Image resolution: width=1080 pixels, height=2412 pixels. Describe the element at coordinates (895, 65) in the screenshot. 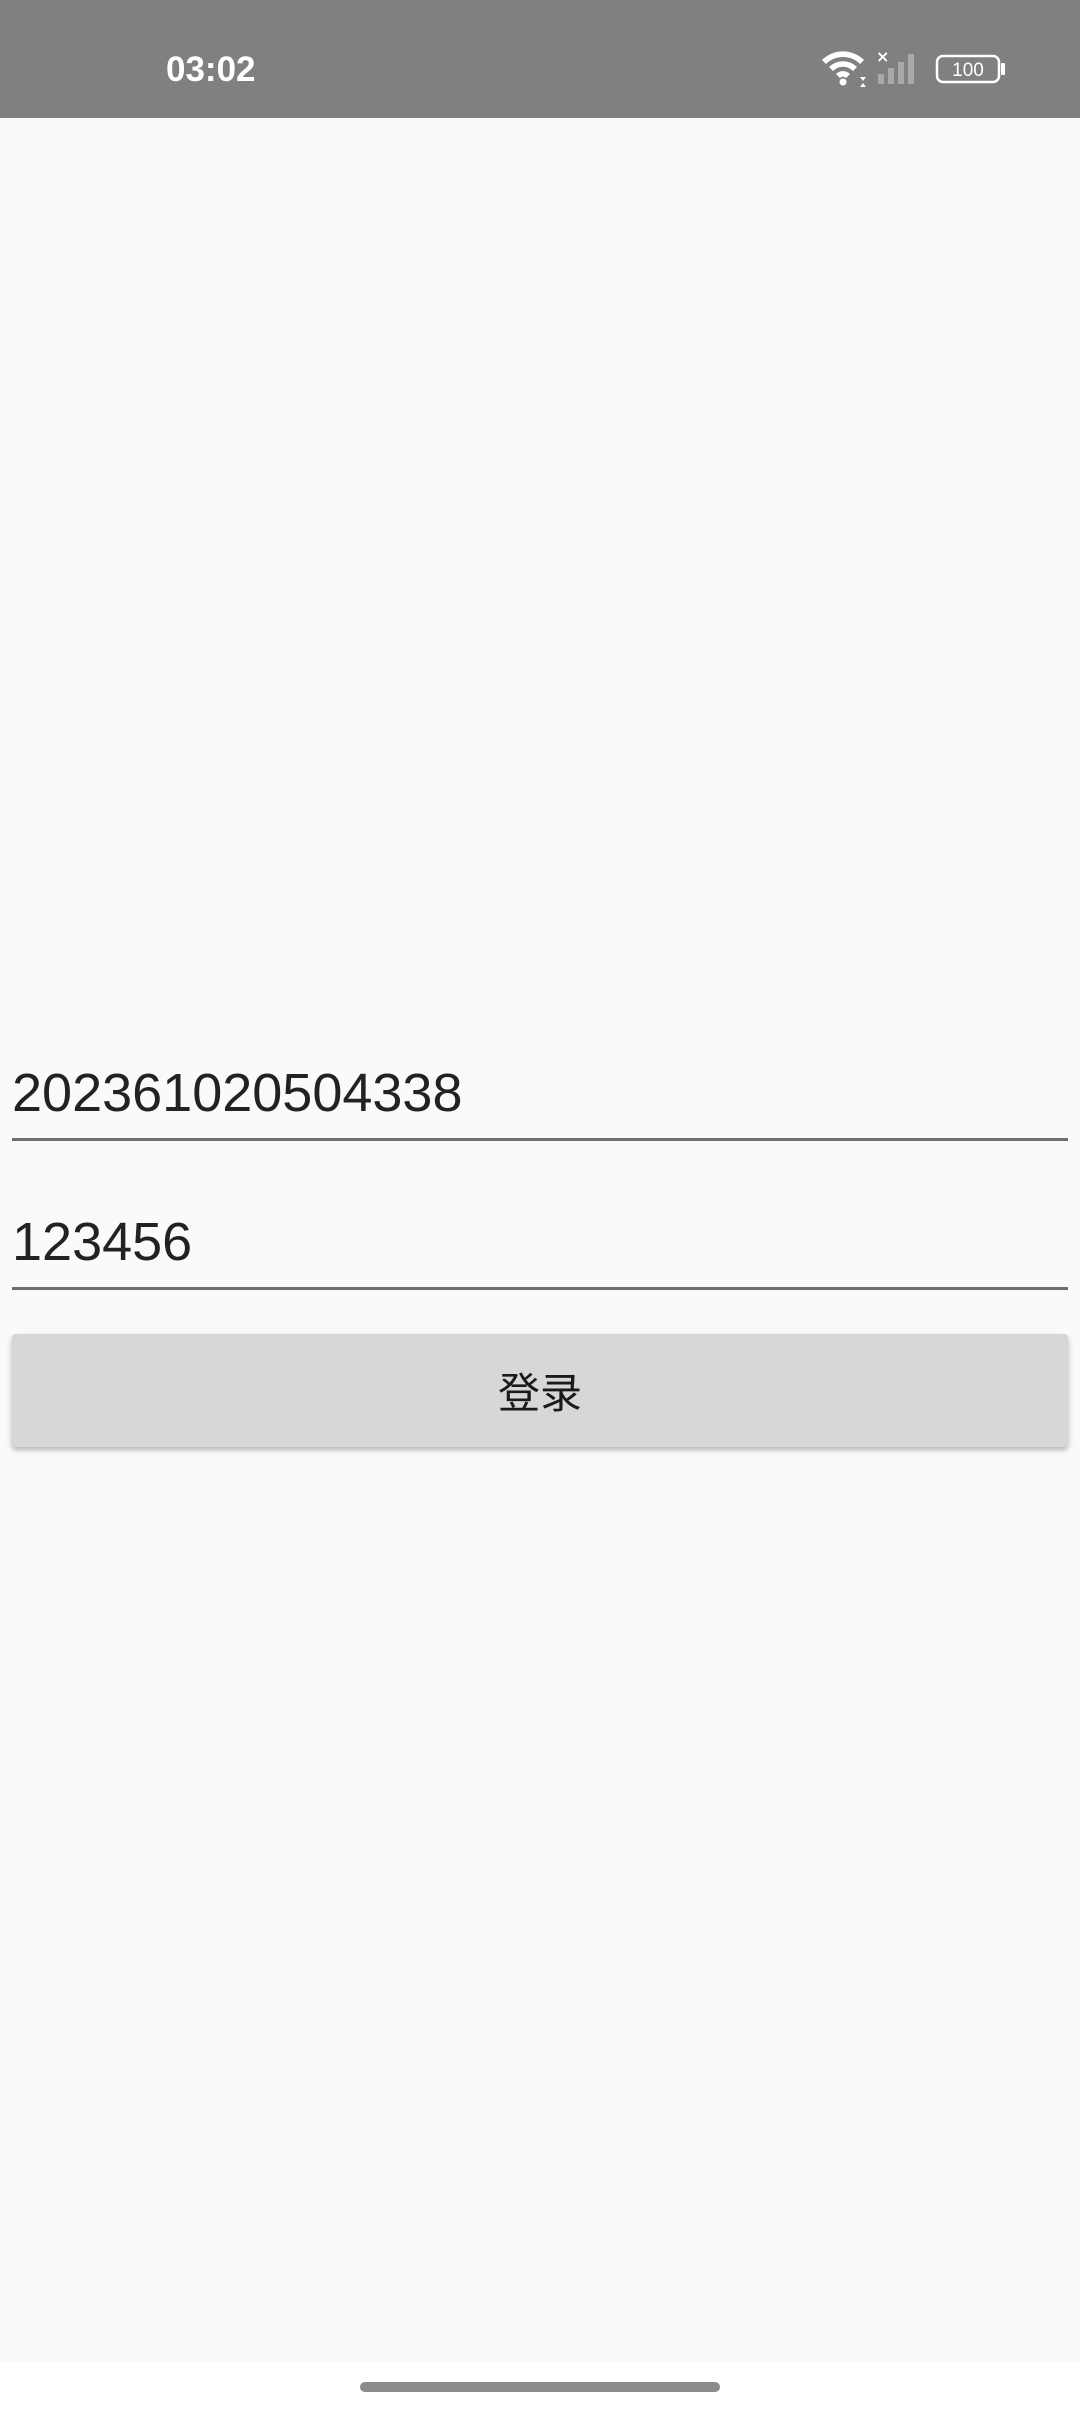

I see `signal-no-service-icon: ×` at that location.